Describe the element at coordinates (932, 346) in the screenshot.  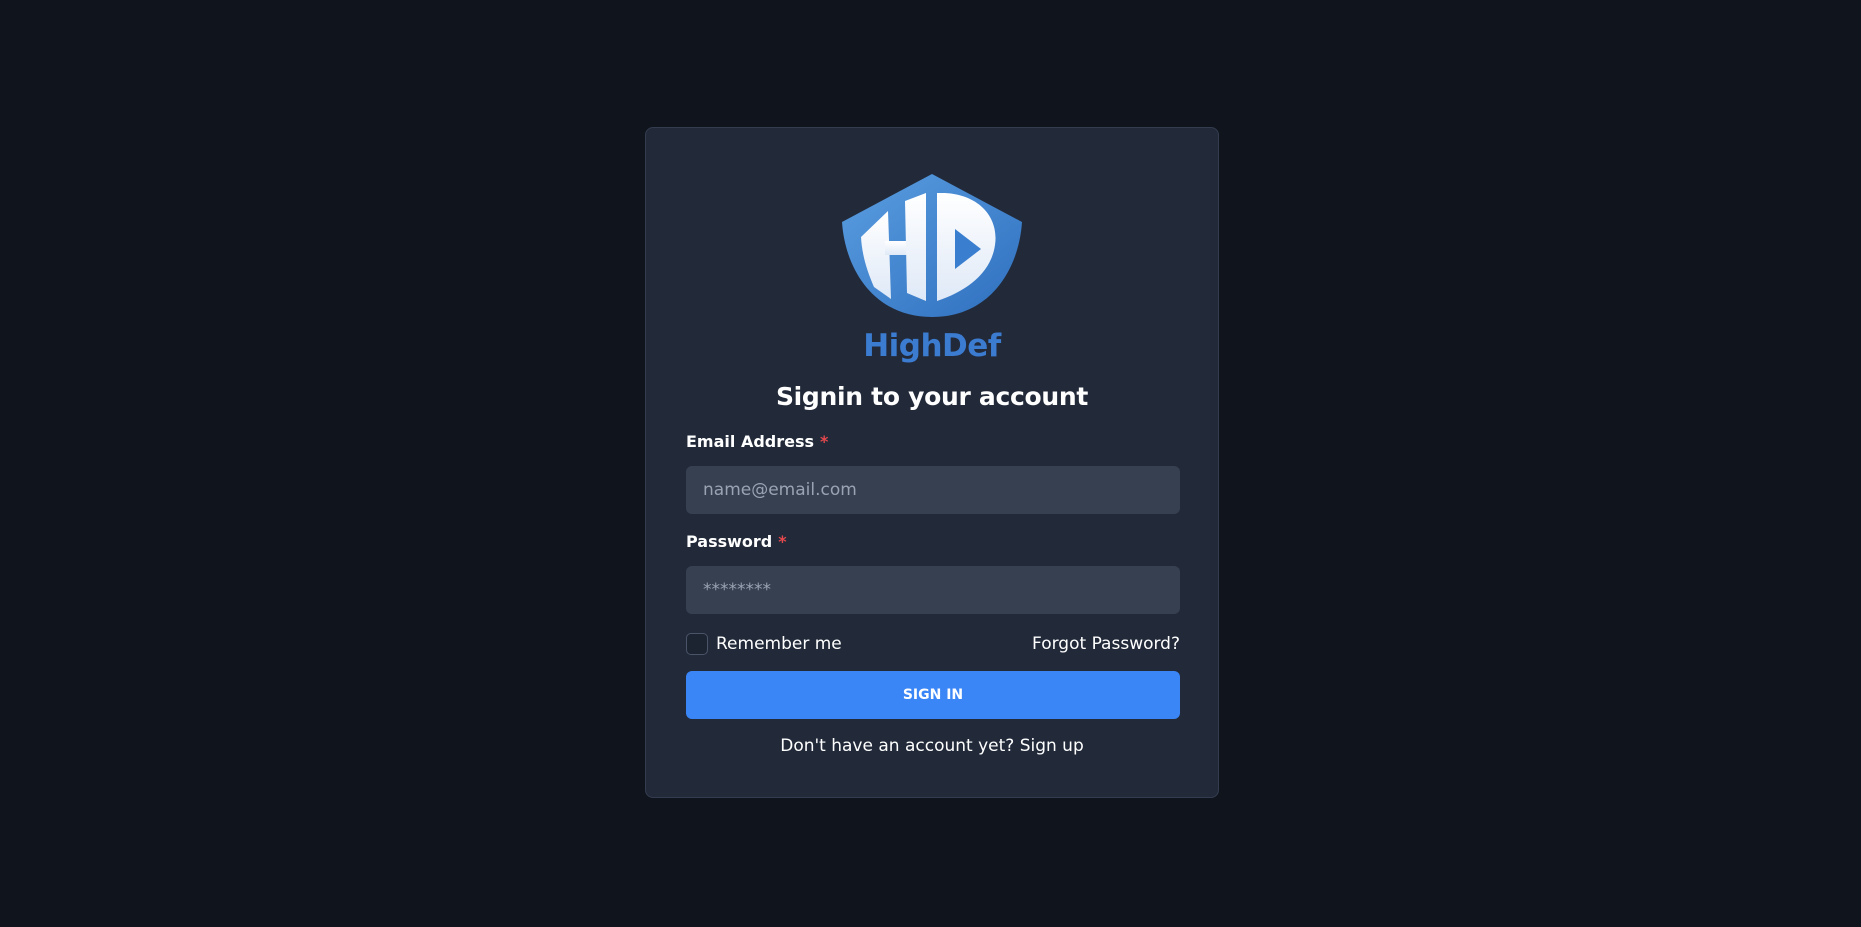
I see `brand-name: HighDef` at that location.